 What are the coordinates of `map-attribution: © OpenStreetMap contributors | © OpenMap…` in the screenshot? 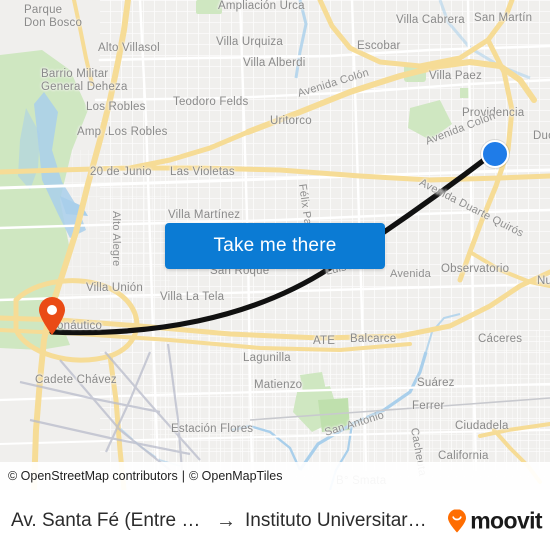 It's located at (275, 476).